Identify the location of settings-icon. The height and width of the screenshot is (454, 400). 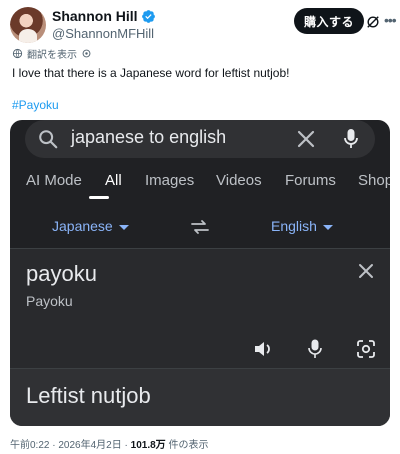
(86, 53).